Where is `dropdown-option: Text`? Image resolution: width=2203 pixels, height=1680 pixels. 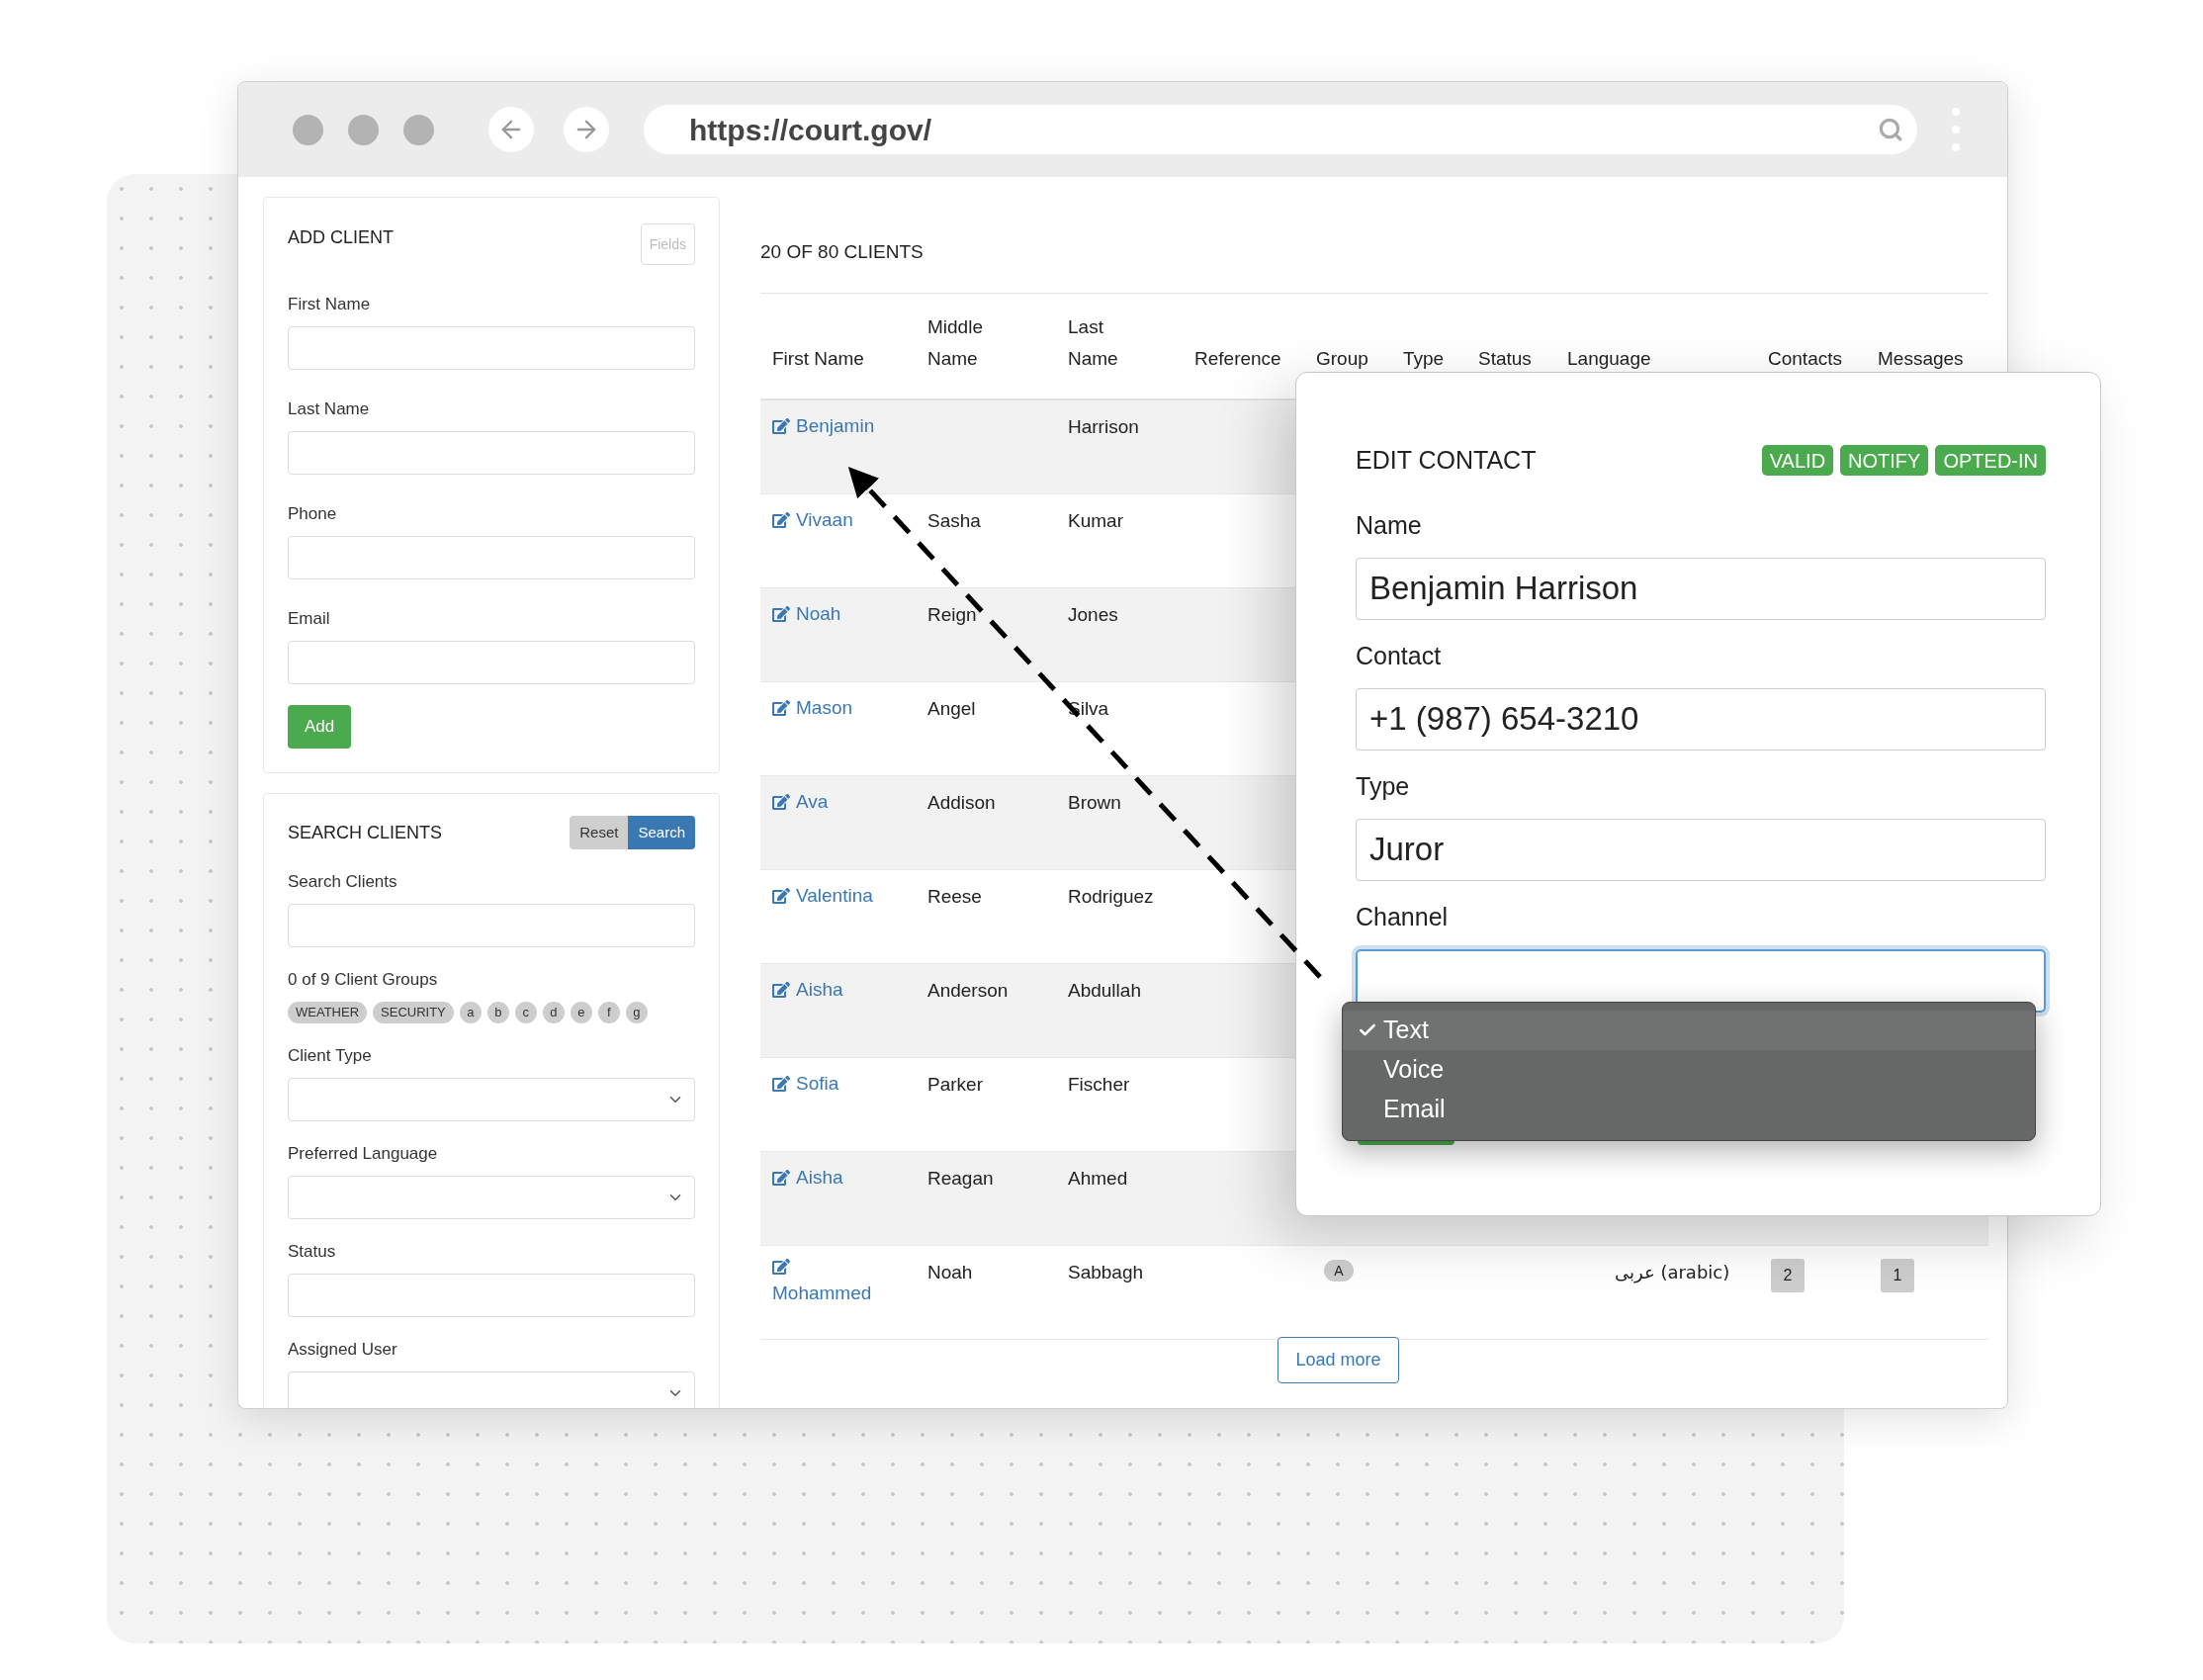
dropdown-option: Text is located at coordinates (1406, 1030).